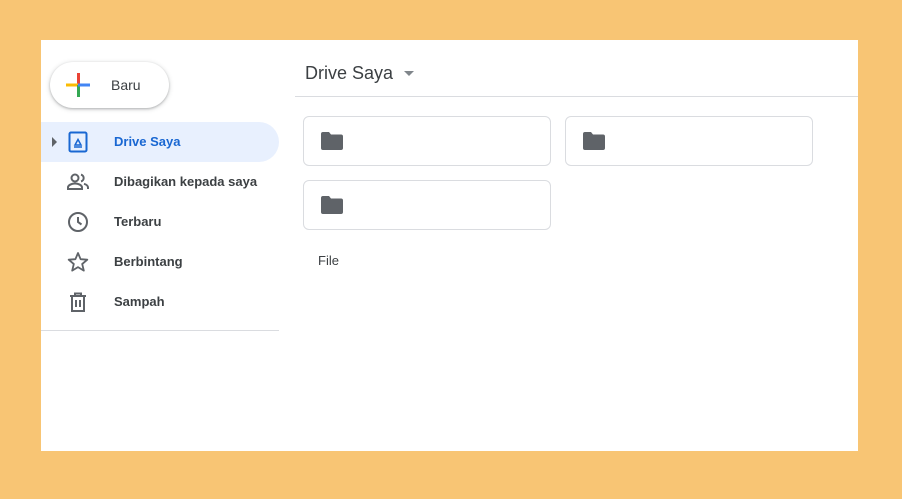  Describe the element at coordinates (54, 142) in the screenshot. I see `expand-caret-icon` at that location.